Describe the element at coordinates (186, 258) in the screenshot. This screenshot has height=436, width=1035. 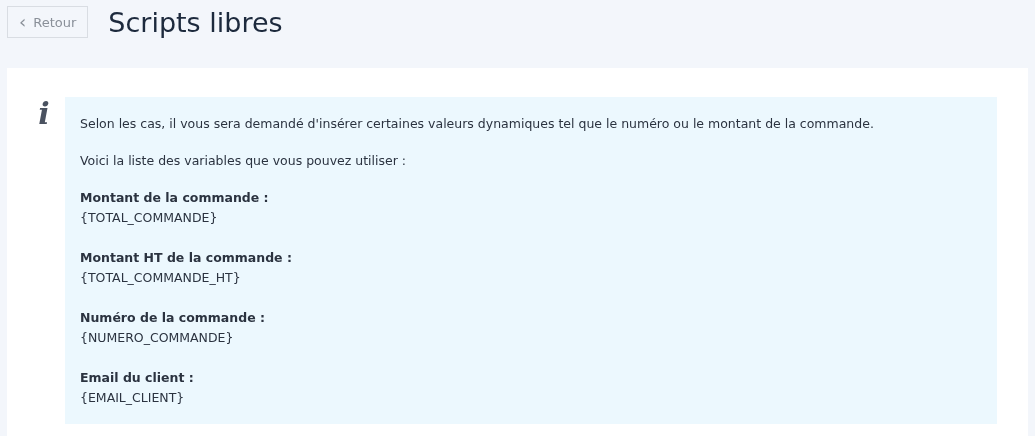
I see `variable-label: Montant HT de la commande :` at that location.